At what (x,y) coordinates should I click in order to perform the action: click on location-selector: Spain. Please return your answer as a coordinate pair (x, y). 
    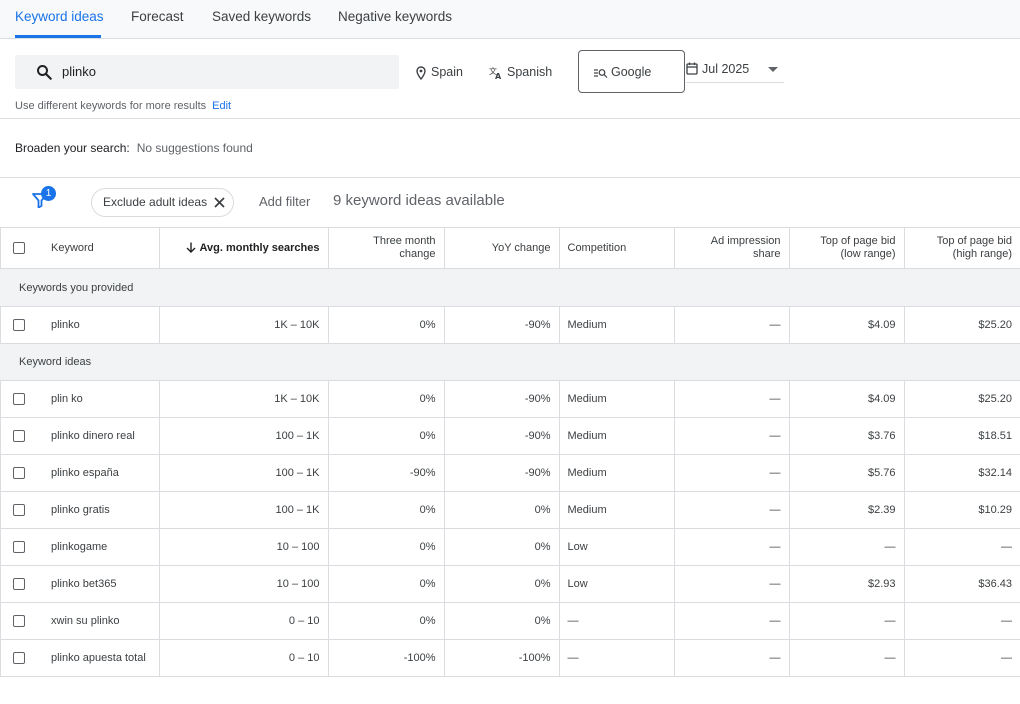
    Looking at the image, I should click on (439, 72).